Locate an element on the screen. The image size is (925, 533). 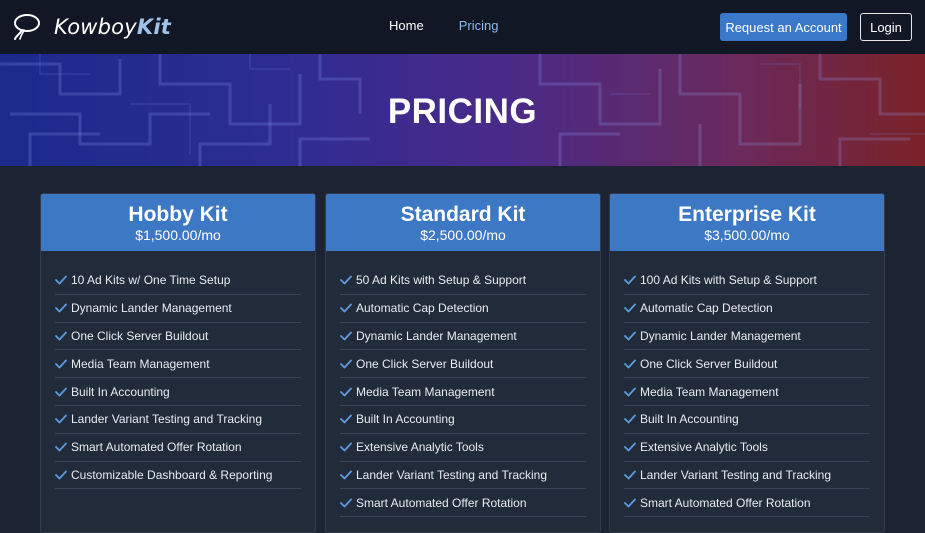
feature-item: 100 Ad Kits with Setup & Support is located at coordinates (747, 281).